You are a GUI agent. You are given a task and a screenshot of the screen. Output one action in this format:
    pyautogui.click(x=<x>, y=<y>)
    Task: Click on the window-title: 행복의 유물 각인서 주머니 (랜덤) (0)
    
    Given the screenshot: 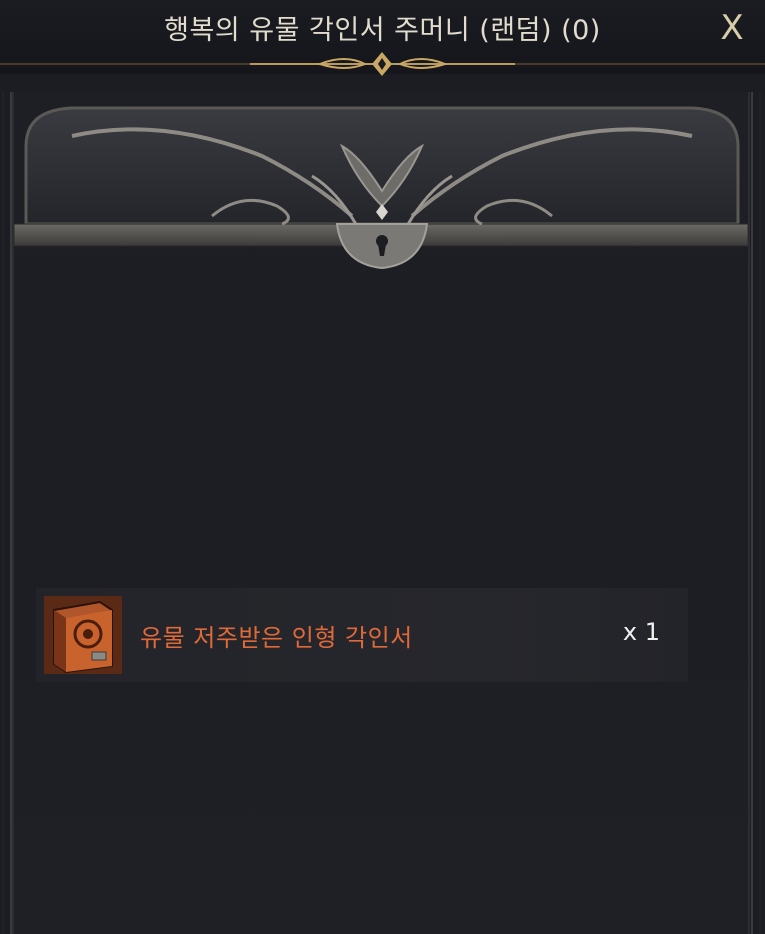 What is the action you would take?
    pyautogui.click(x=382, y=30)
    